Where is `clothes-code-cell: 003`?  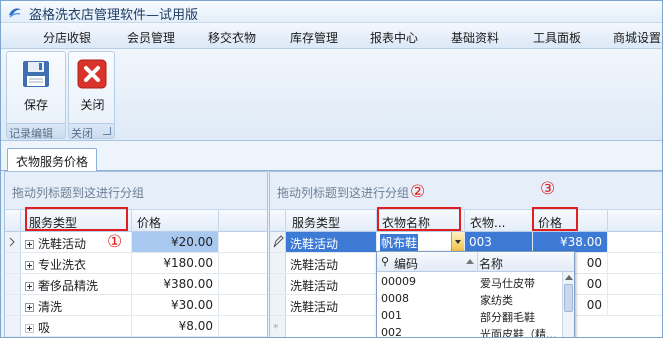
clothes-code-cell: 003 is located at coordinates (499, 242).